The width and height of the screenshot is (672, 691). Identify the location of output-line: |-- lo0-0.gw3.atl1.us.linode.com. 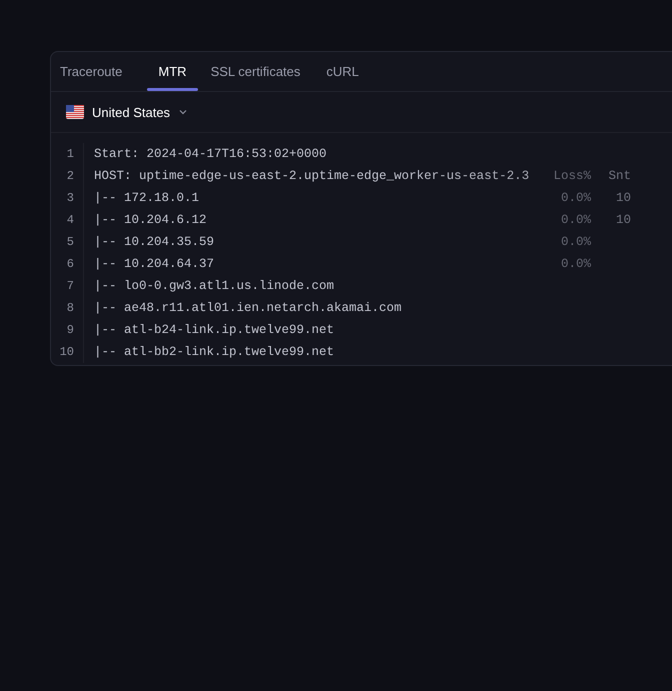
(214, 286).